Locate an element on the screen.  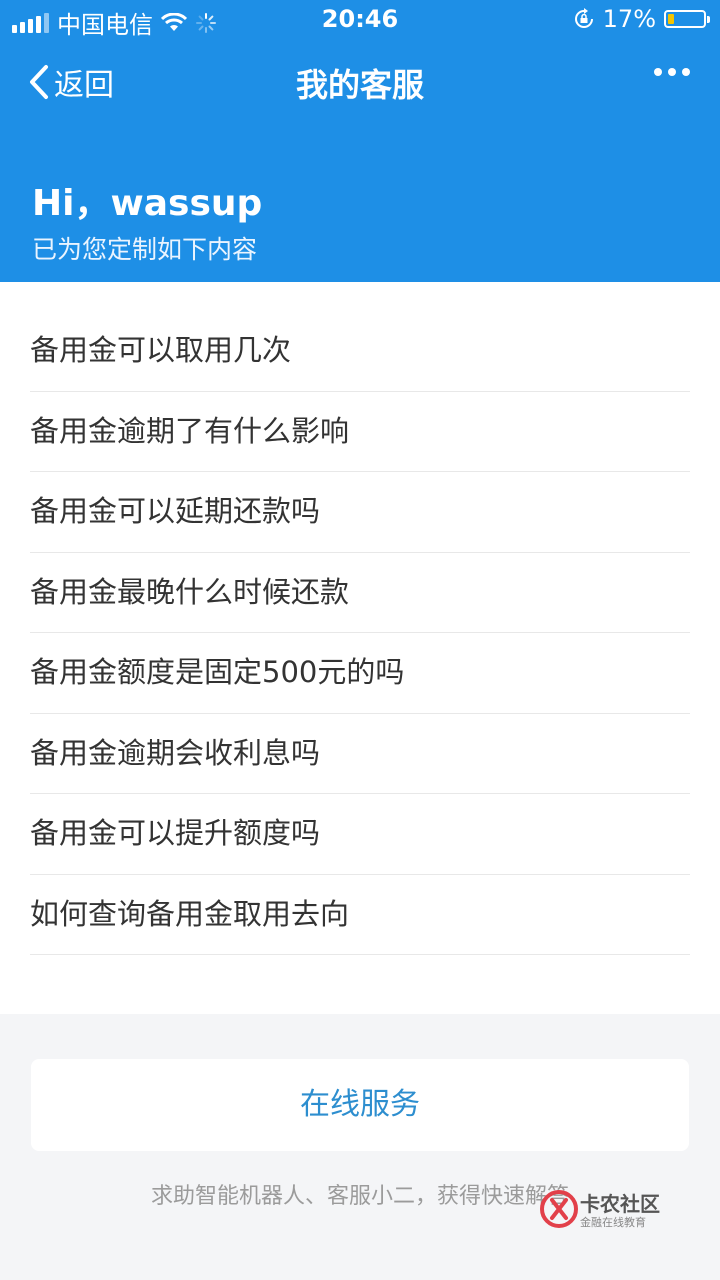
question-item: 备用金可以取用几次 is located at coordinates (360, 351).